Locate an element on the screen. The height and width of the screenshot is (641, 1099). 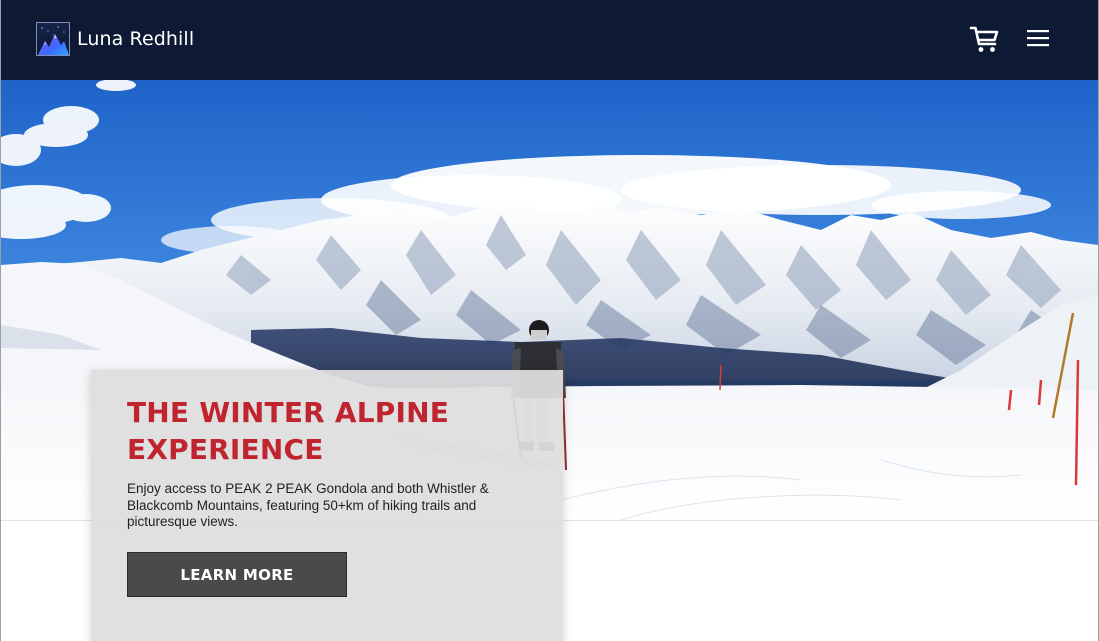
menu-button is located at coordinates (1039, 39).